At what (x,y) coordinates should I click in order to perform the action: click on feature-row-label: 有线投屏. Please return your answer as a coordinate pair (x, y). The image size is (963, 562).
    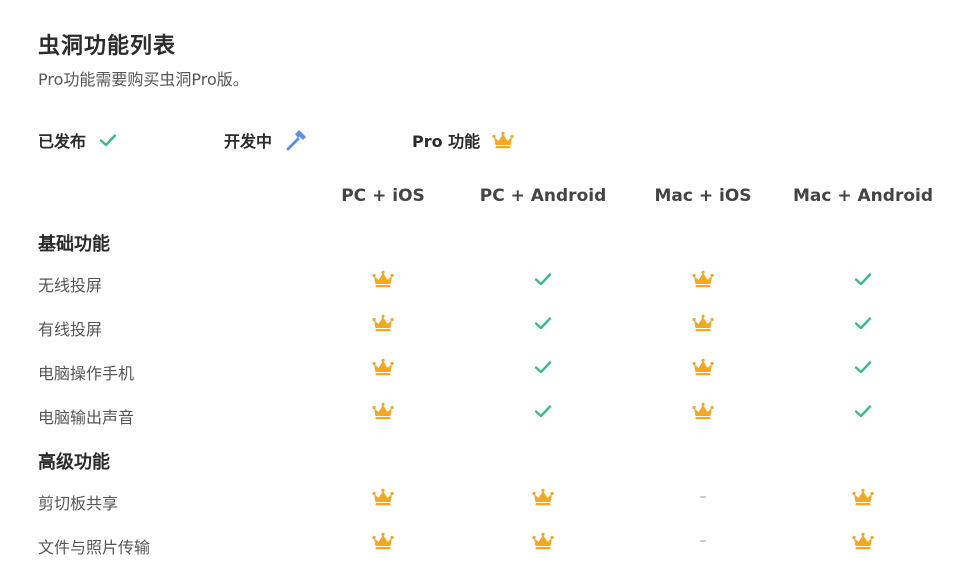
    Looking at the image, I should click on (70, 329).